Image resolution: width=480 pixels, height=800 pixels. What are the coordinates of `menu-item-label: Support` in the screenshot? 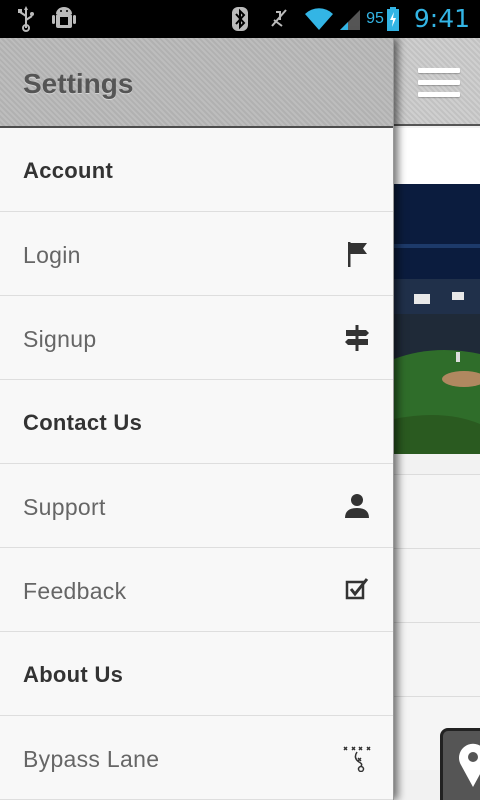 It's located at (64, 507).